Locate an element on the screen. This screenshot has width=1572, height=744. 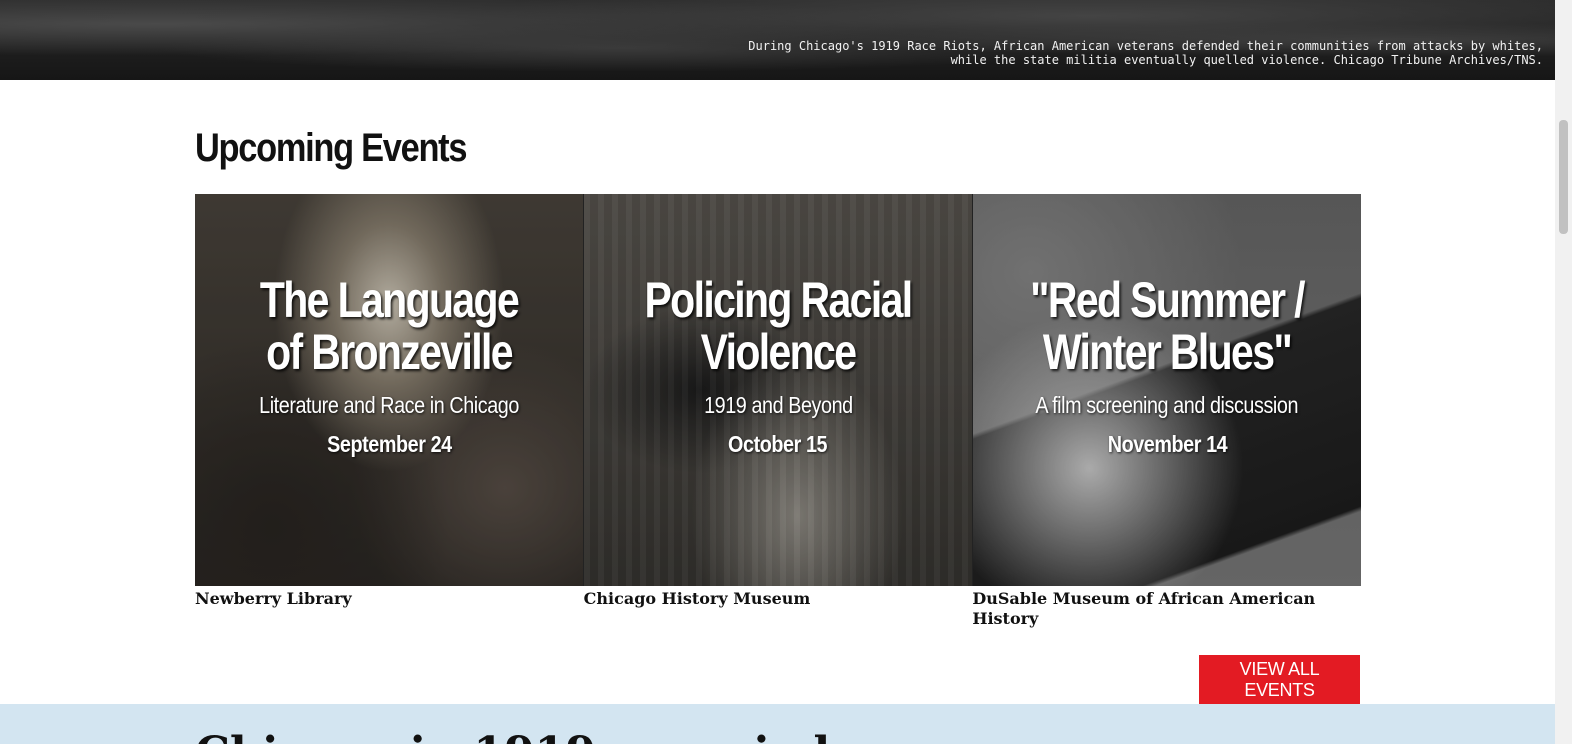
event-title: "Red Summer / Winter Blues" is located at coordinates (1167, 326).